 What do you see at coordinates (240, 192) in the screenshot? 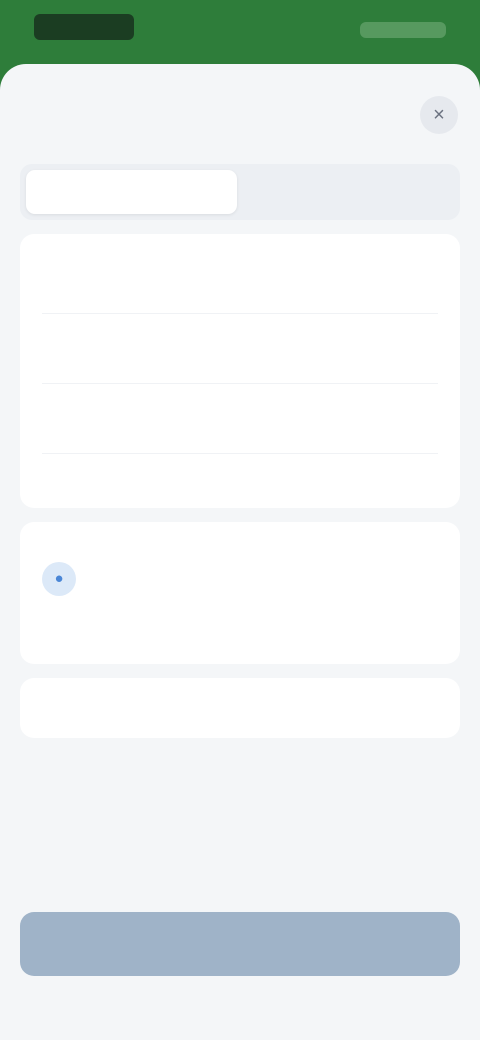
I see `segmented-tabs` at bounding box center [240, 192].